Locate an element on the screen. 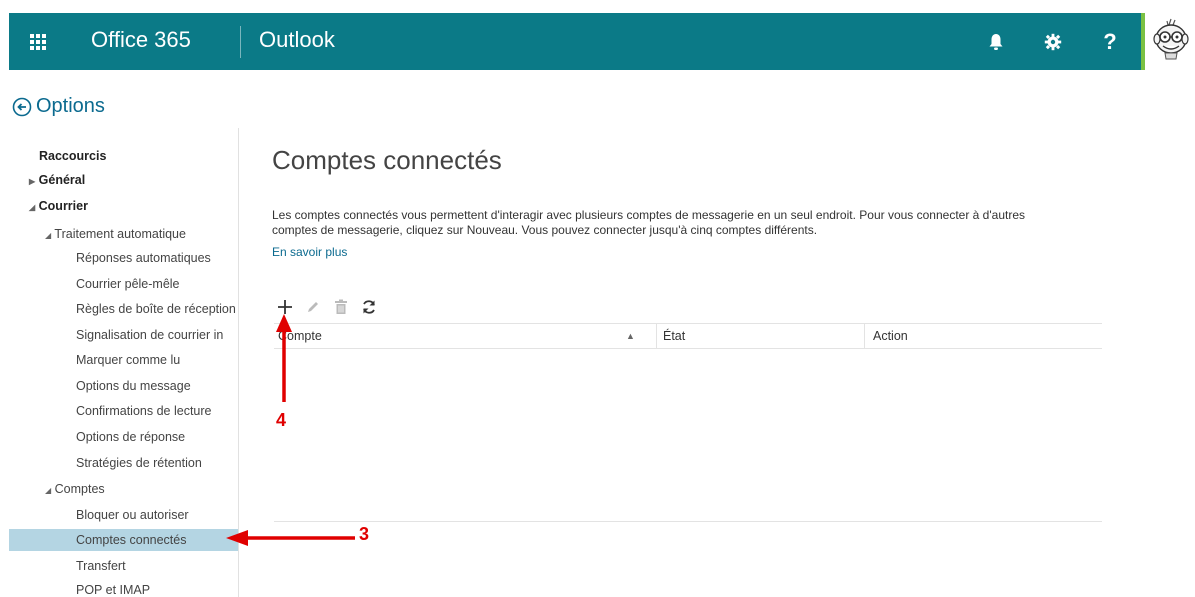  annotation-label-4: 4 is located at coordinates (281, 420).